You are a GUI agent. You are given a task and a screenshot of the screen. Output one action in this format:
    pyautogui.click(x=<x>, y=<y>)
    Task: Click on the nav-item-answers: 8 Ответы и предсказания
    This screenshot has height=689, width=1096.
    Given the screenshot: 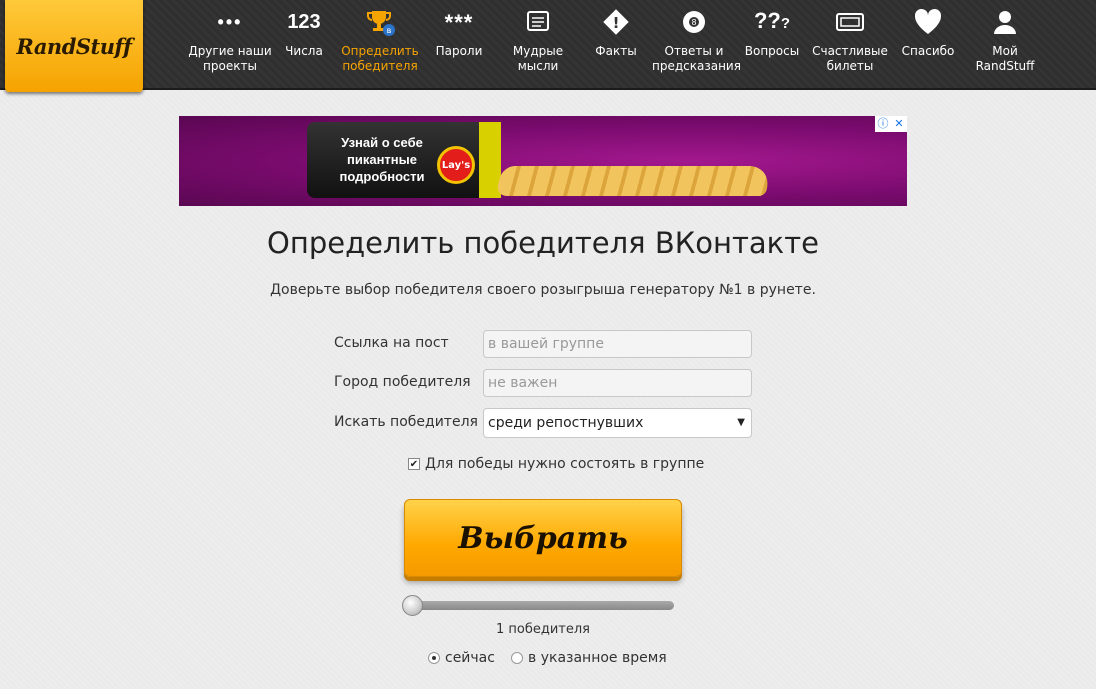 What is the action you would take?
    pyautogui.click(x=696, y=45)
    